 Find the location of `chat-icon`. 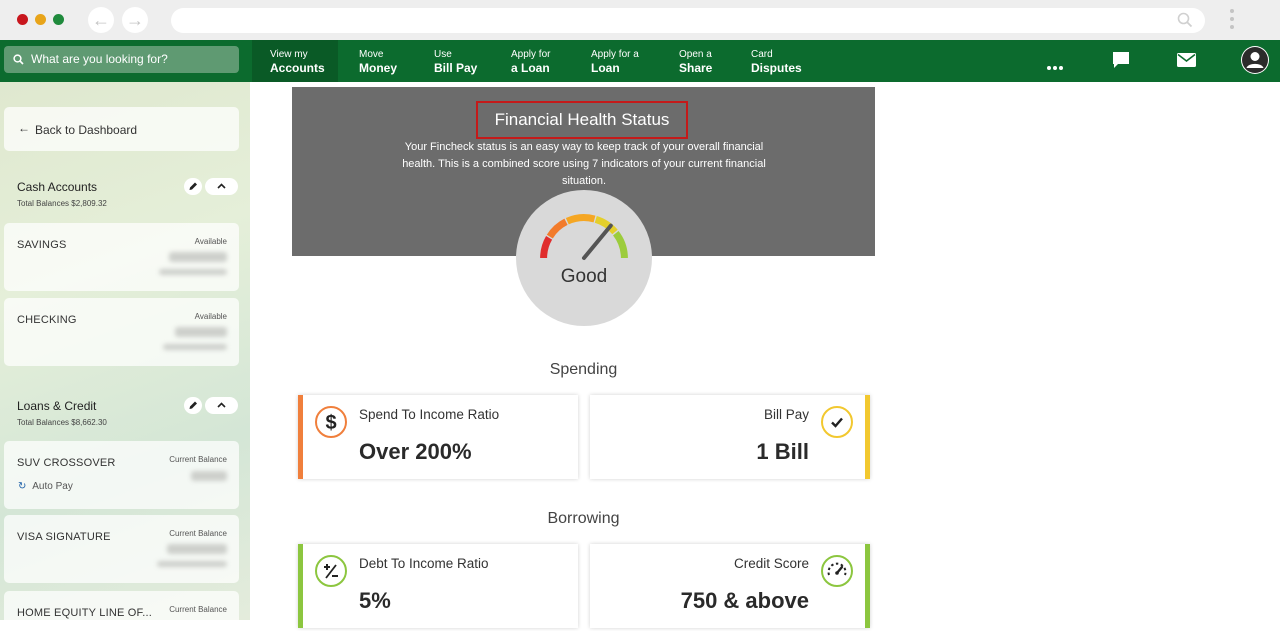

chat-icon is located at coordinates (1121, 60).